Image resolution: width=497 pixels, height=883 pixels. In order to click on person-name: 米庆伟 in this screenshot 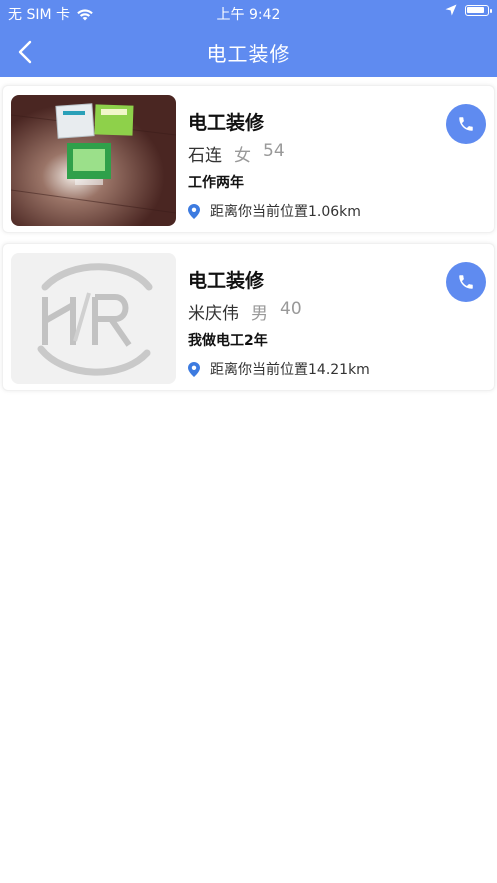, I will do `click(213, 314)`.